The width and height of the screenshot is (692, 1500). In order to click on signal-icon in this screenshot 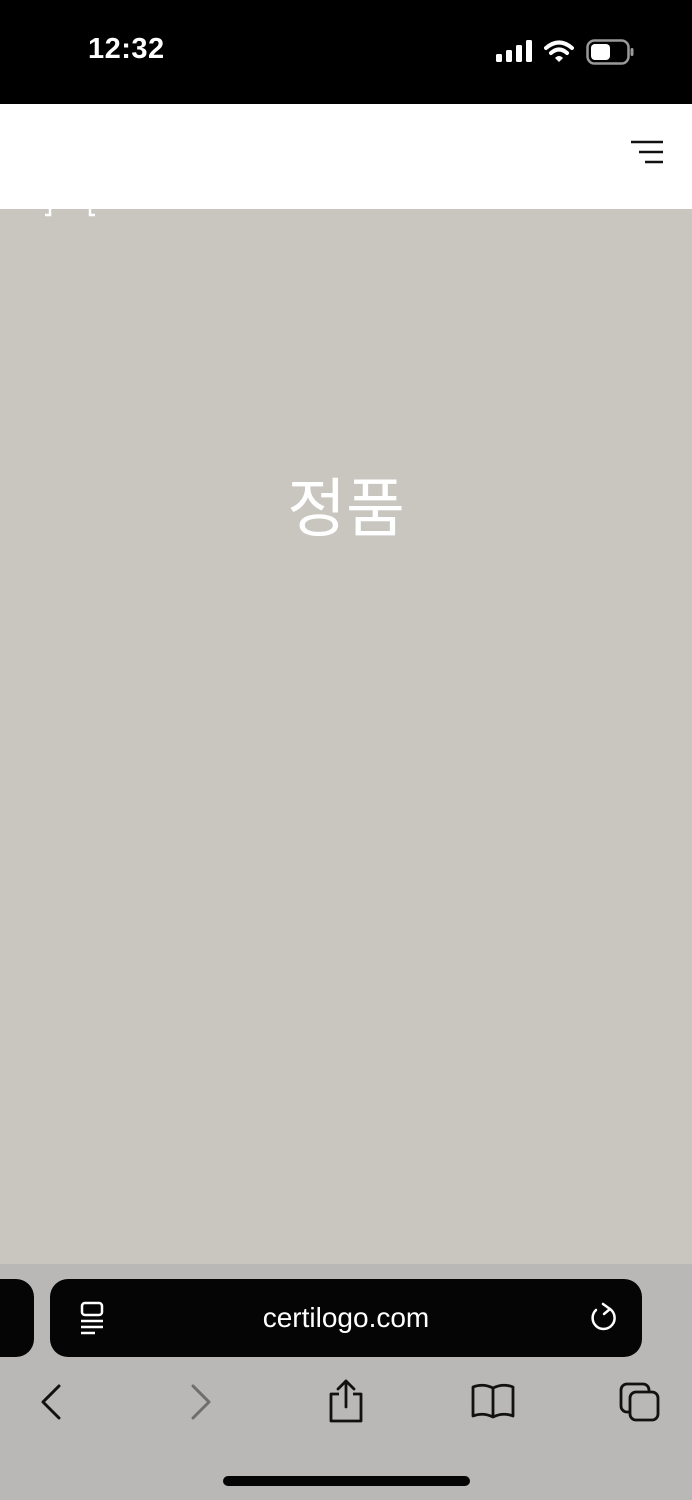, I will do `click(514, 51)`.